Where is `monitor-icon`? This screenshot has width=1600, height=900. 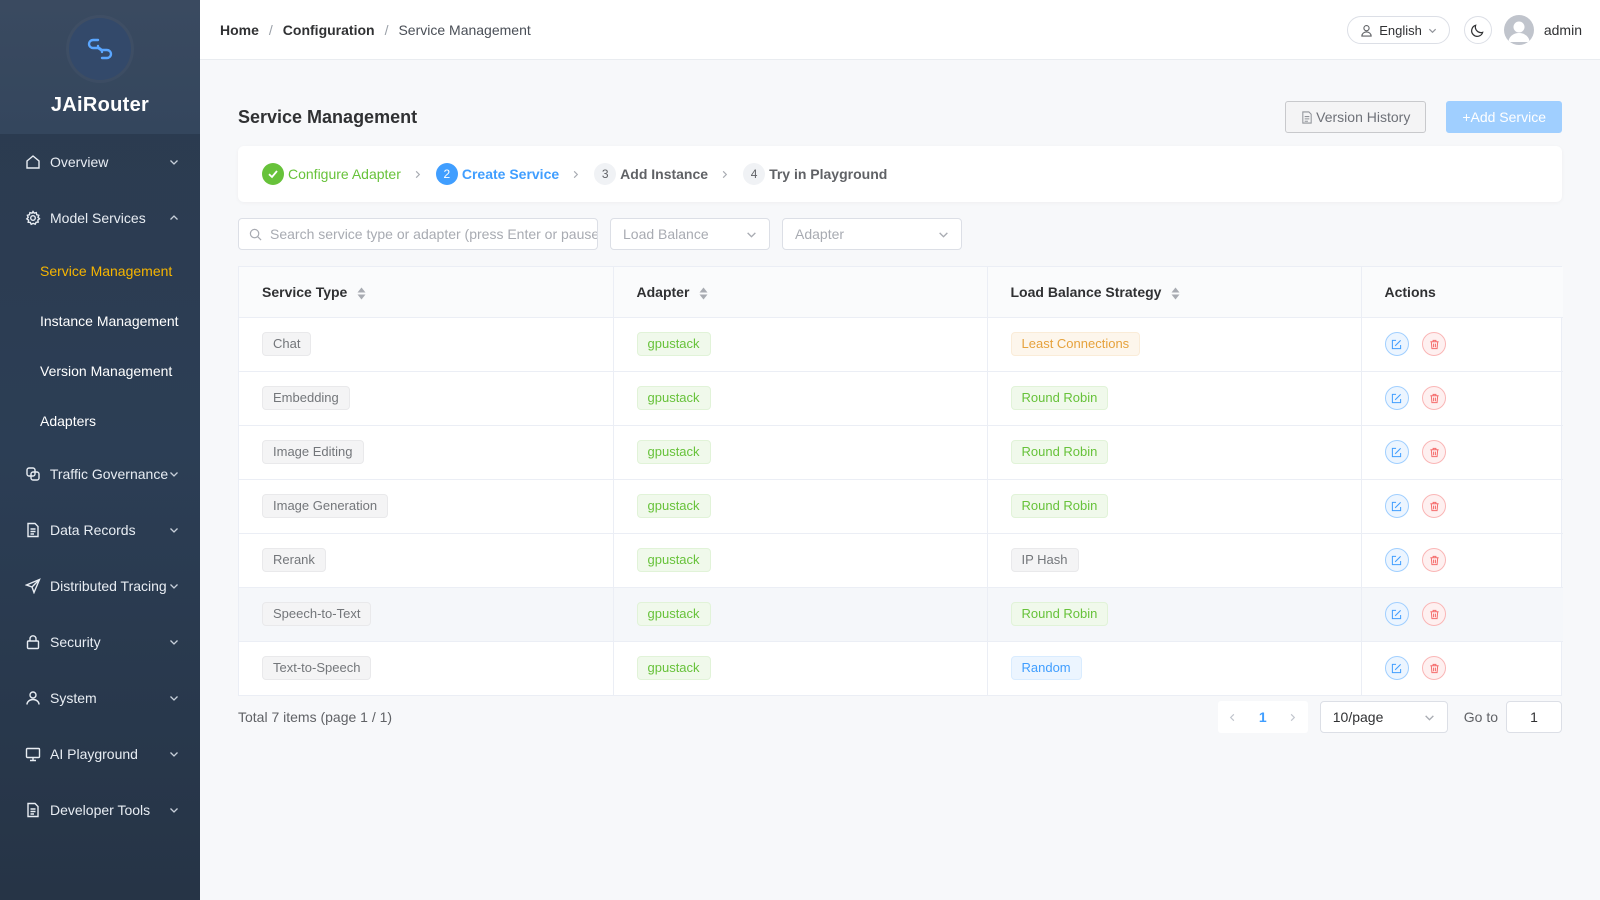
monitor-icon is located at coordinates (33, 754).